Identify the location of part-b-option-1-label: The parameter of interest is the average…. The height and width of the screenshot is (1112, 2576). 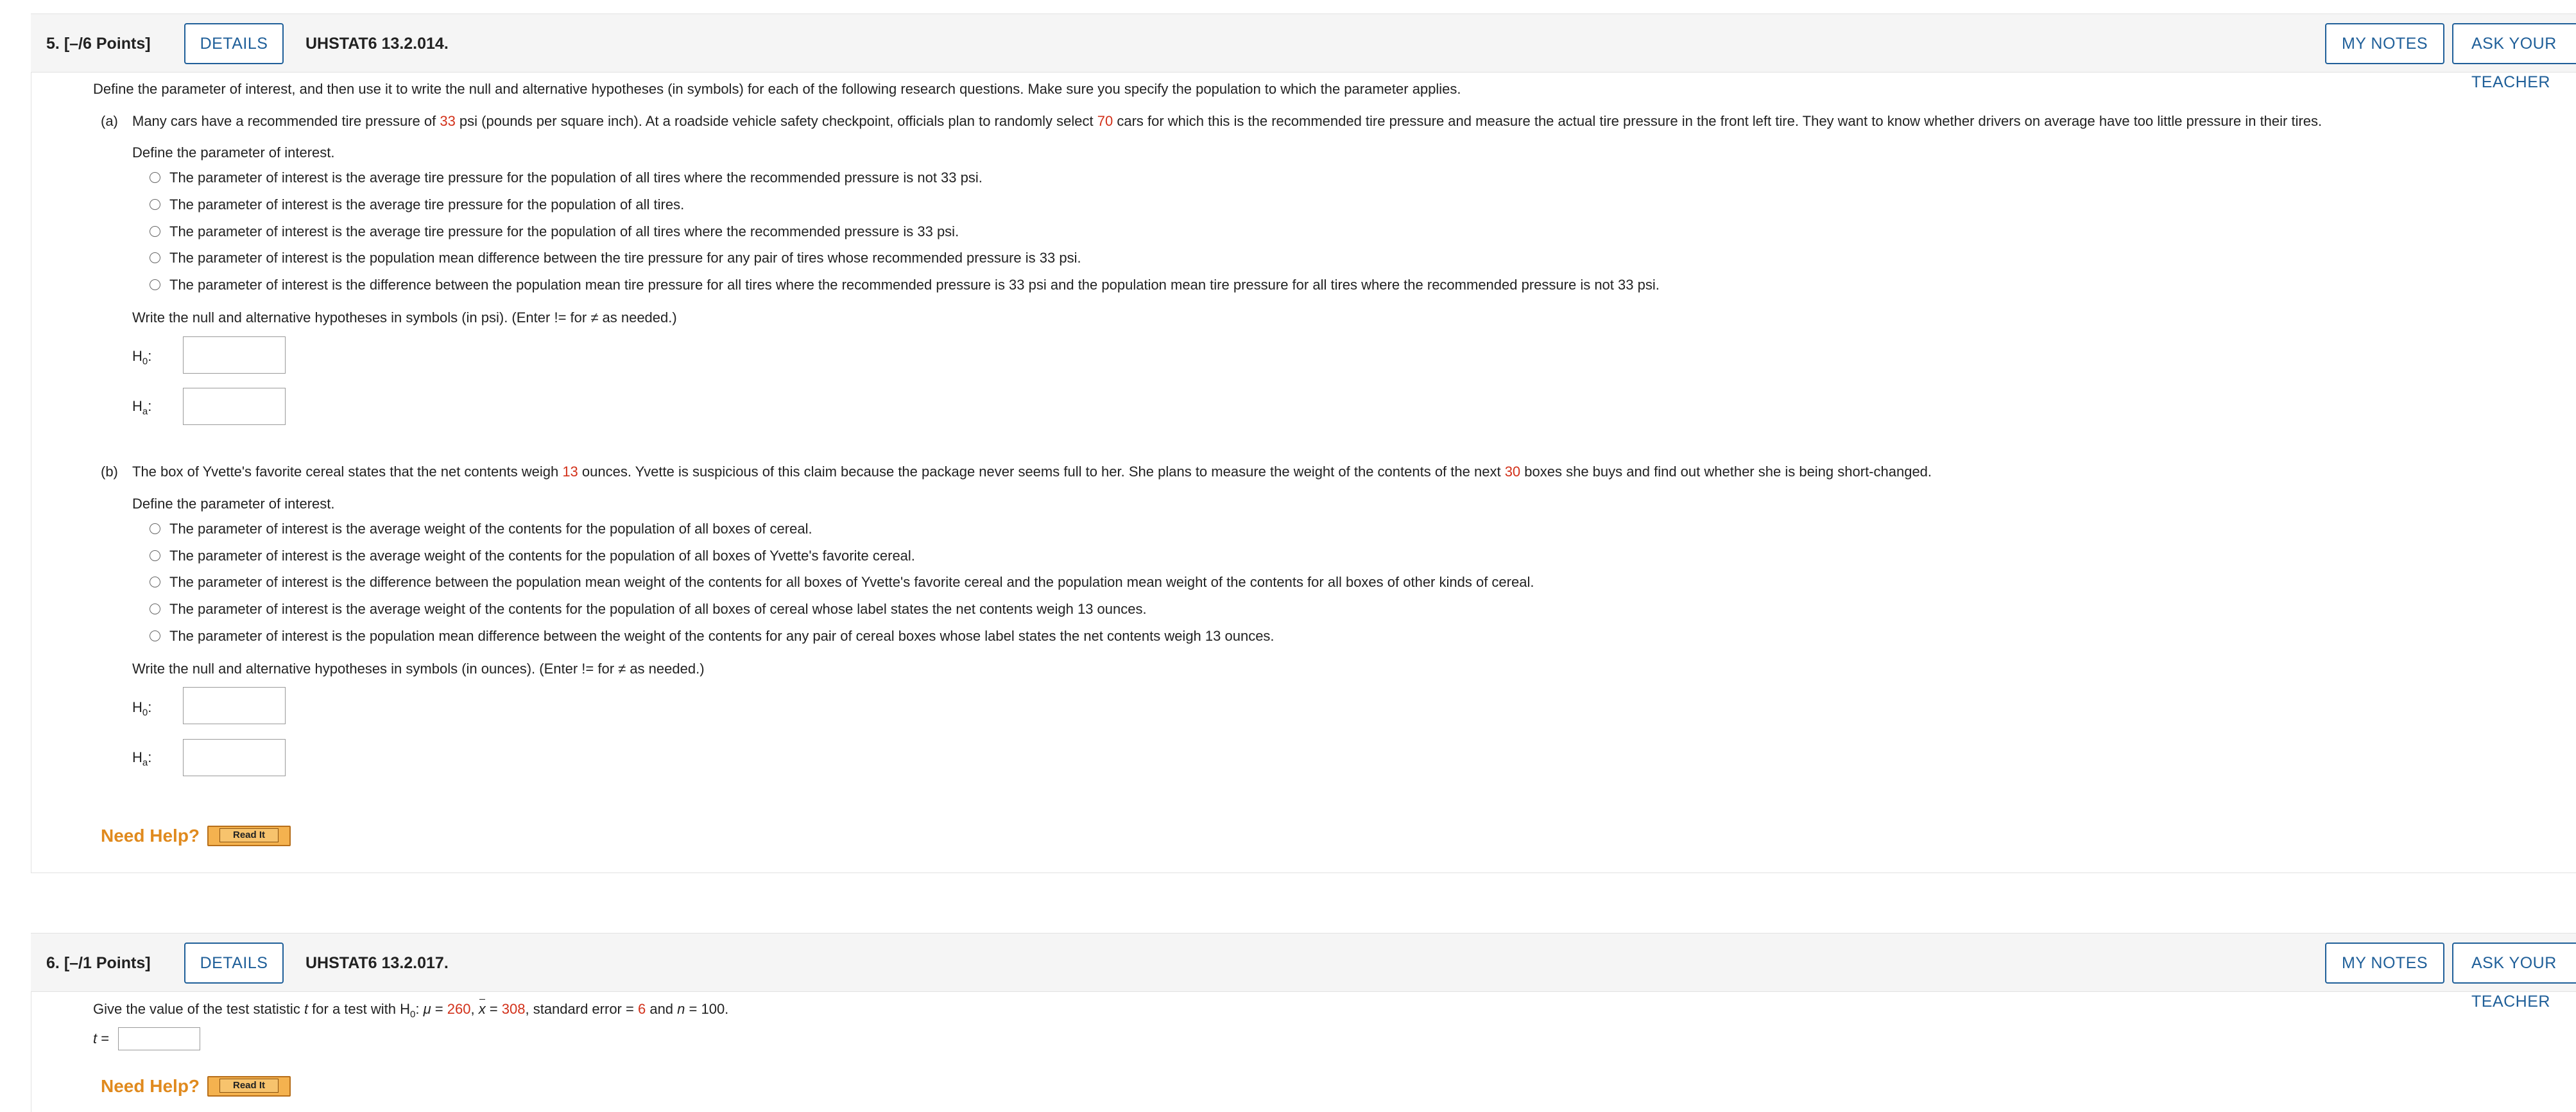
(490, 529).